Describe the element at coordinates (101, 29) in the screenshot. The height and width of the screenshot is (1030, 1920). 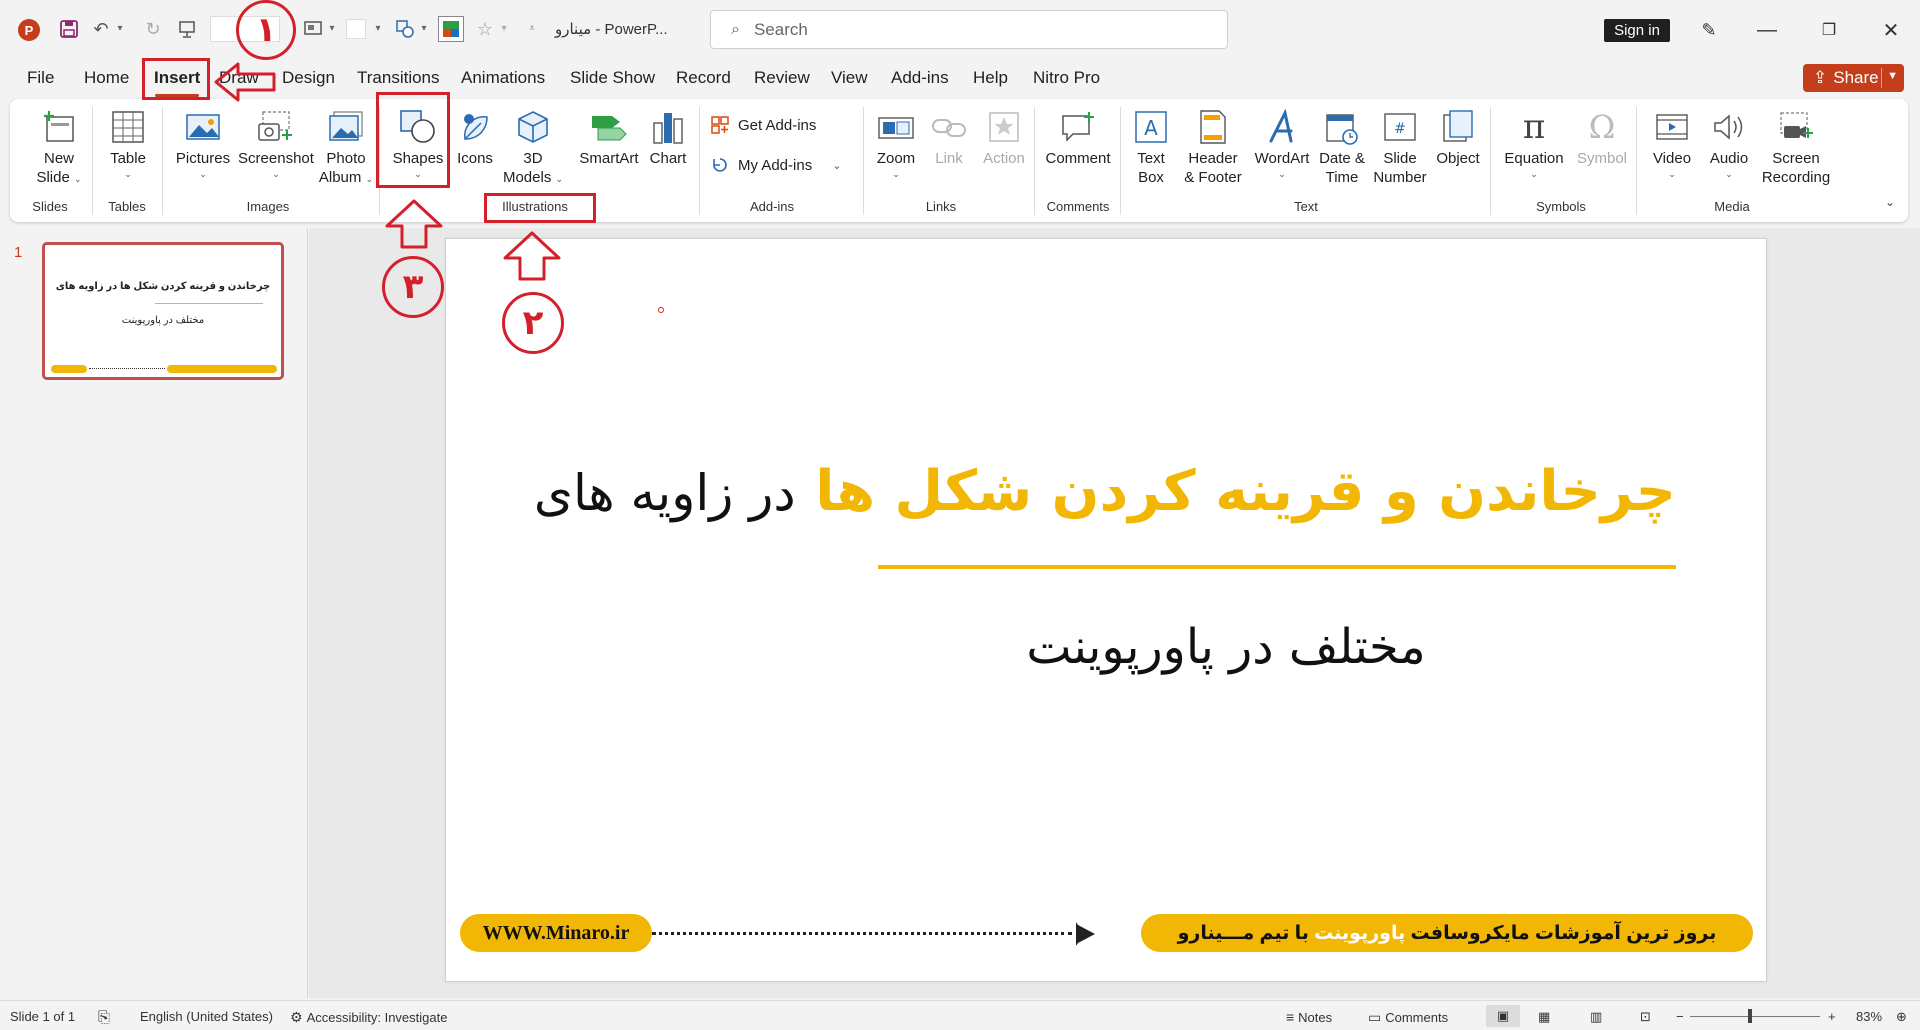
I see `undo-icon: ↶` at that location.